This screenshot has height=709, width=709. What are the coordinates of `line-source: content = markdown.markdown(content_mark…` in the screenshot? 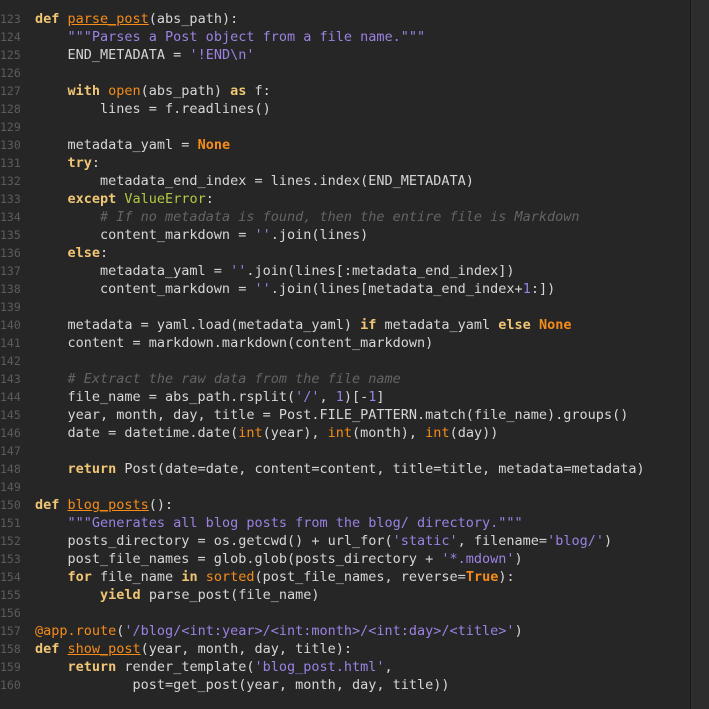 It's located at (234, 343).